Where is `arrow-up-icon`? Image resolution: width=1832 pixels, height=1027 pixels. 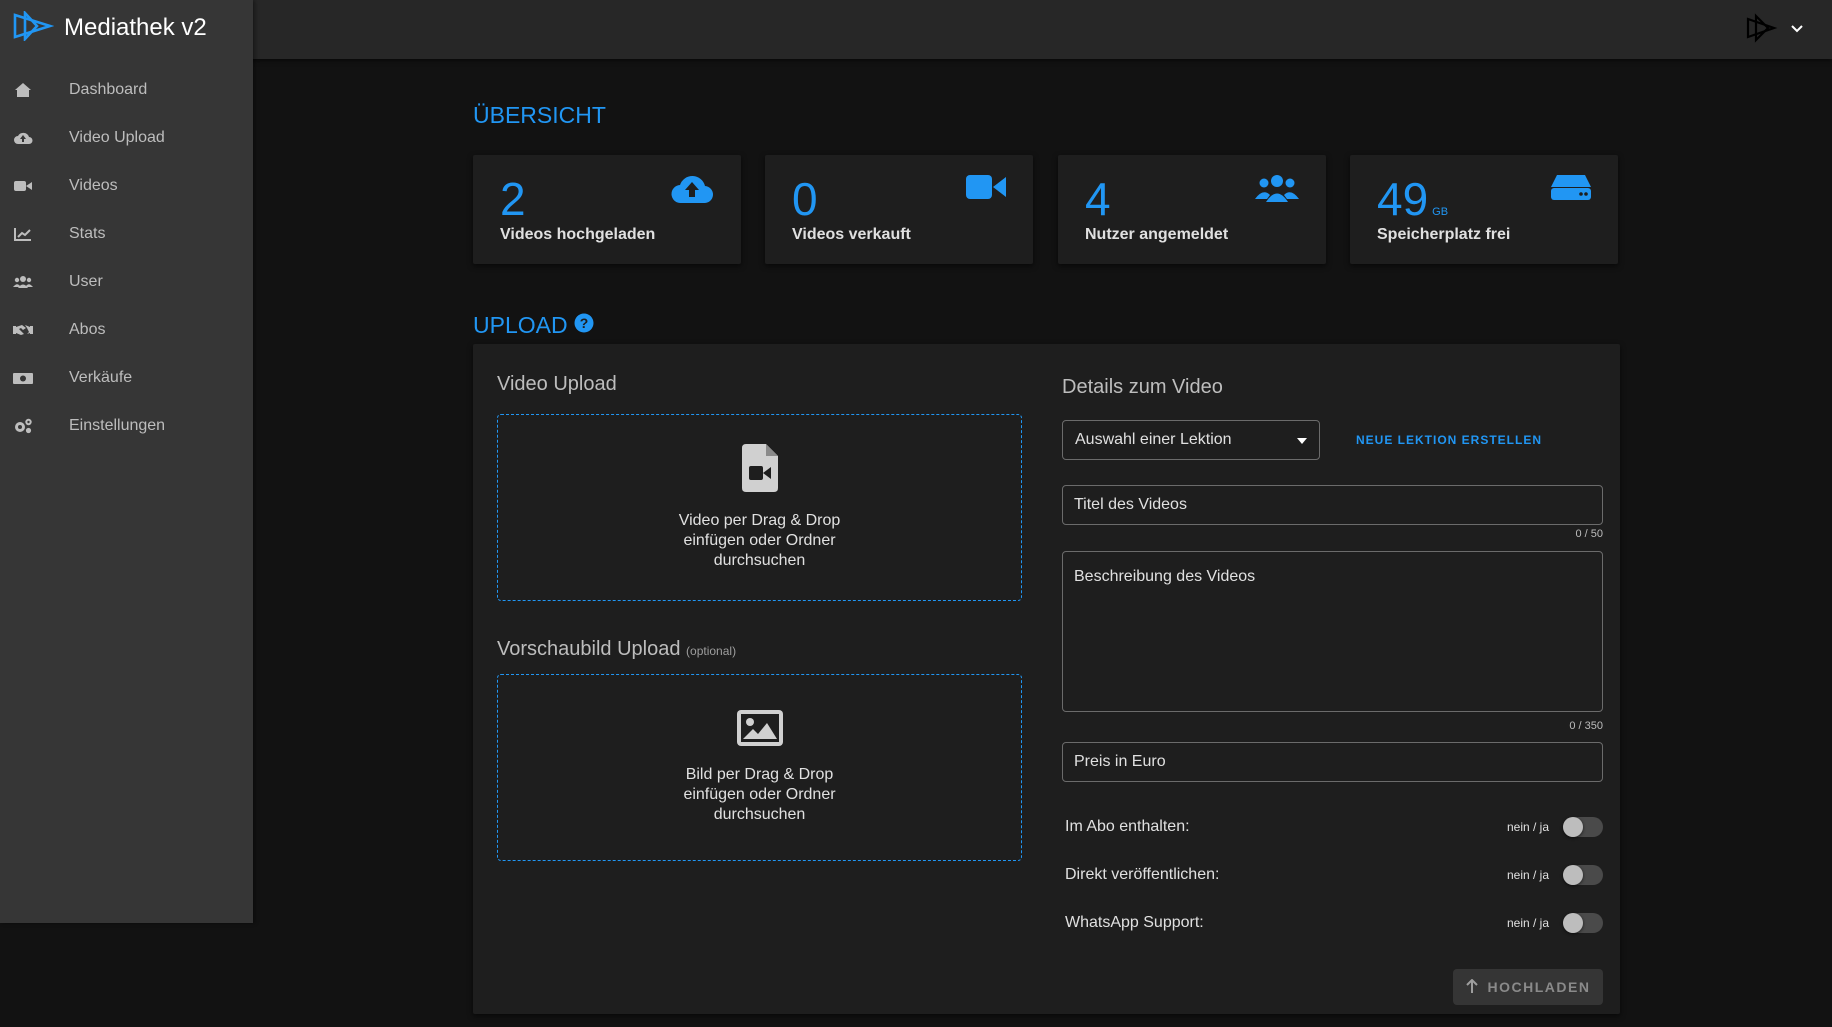
arrow-up-icon is located at coordinates (1471, 987).